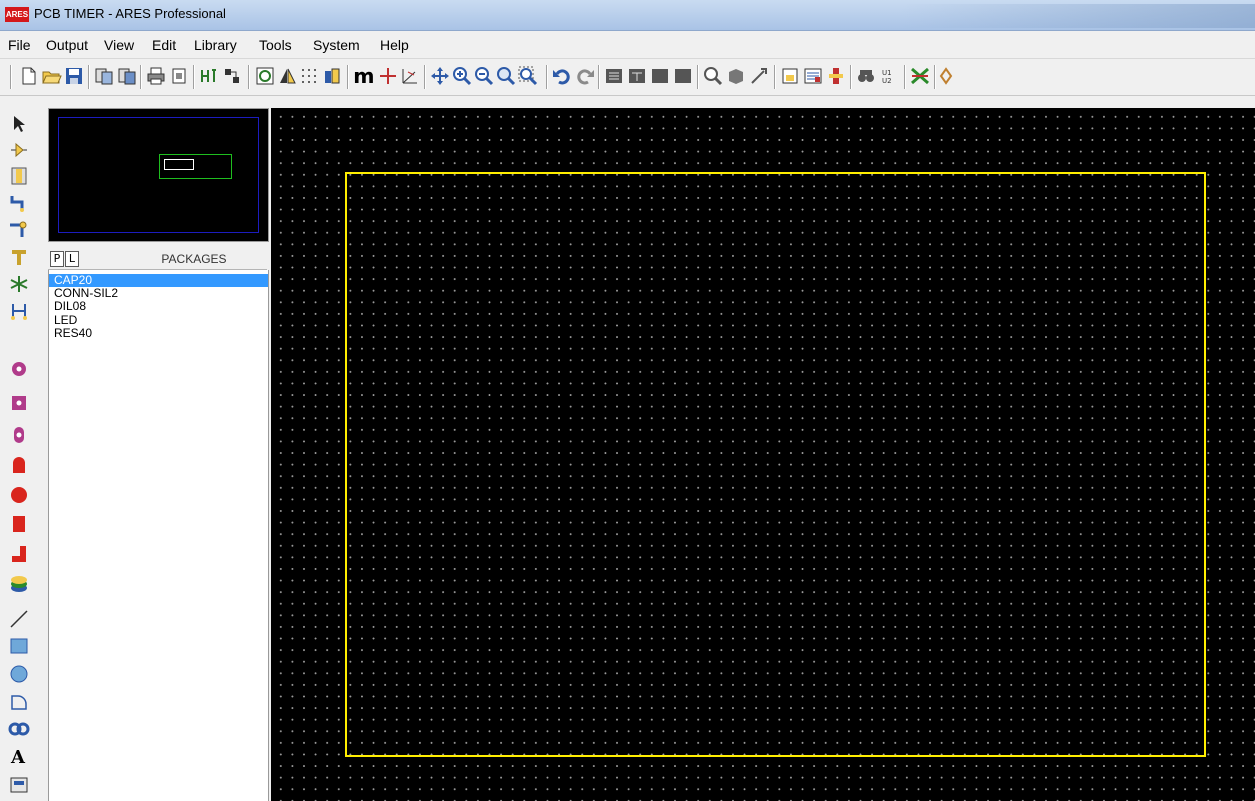 This screenshot has width=1255, height=801. I want to click on path-icon, so click(19, 729).